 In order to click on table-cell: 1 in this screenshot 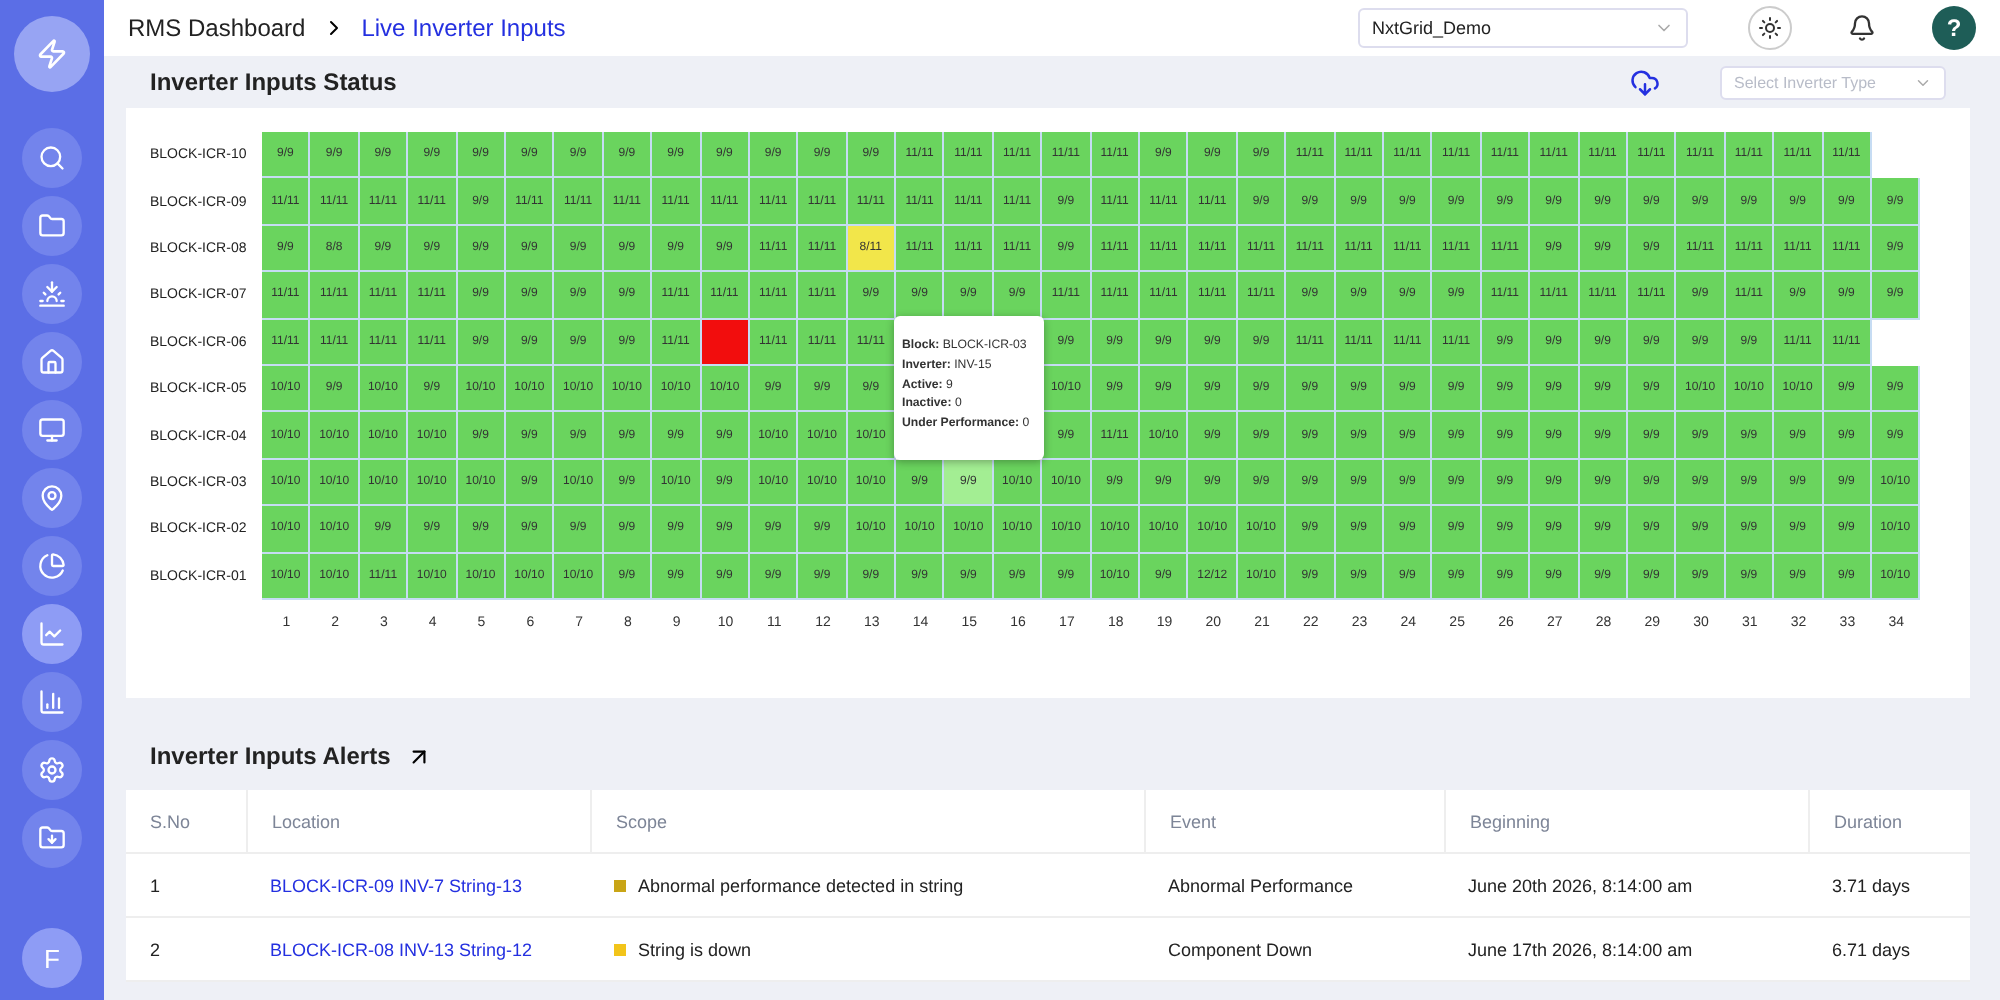, I will do `click(186, 886)`.